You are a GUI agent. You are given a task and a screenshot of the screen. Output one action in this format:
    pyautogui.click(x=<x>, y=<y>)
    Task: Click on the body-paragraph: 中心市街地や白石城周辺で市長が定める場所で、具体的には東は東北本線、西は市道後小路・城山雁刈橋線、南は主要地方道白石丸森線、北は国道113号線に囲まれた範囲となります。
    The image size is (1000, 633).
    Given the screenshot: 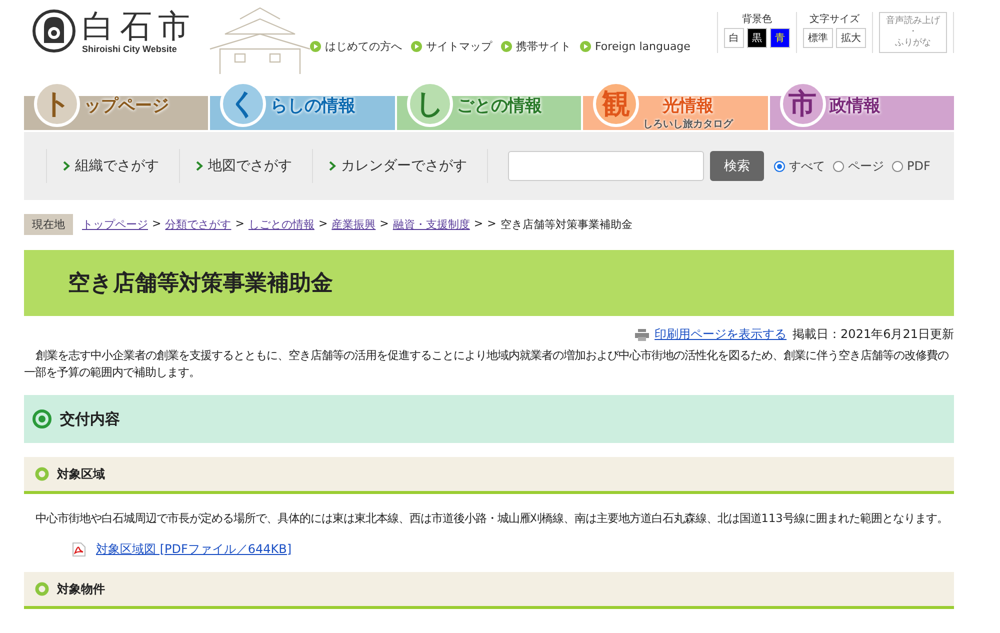 What is the action you would take?
    pyautogui.click(x=491, y=519)
    